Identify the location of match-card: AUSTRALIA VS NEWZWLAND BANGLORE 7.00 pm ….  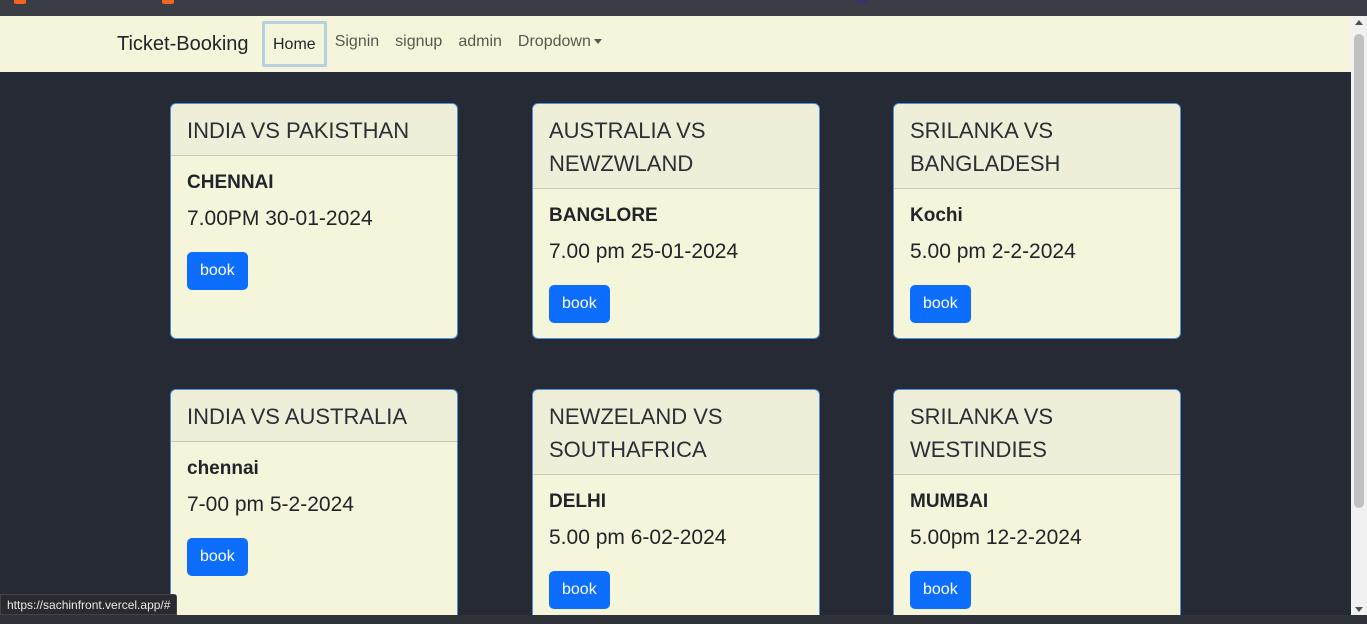
(676, 221).